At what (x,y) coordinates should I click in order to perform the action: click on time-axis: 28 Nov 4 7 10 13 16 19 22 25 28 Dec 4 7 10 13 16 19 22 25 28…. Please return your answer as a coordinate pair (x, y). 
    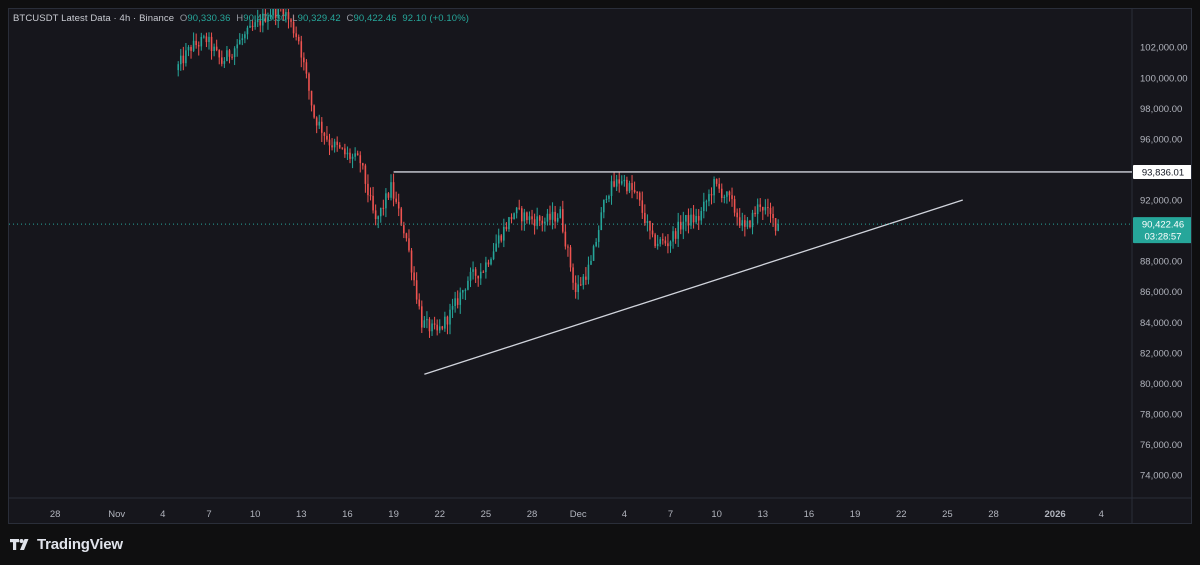
    Looking at the image, I should click on (577, 514).